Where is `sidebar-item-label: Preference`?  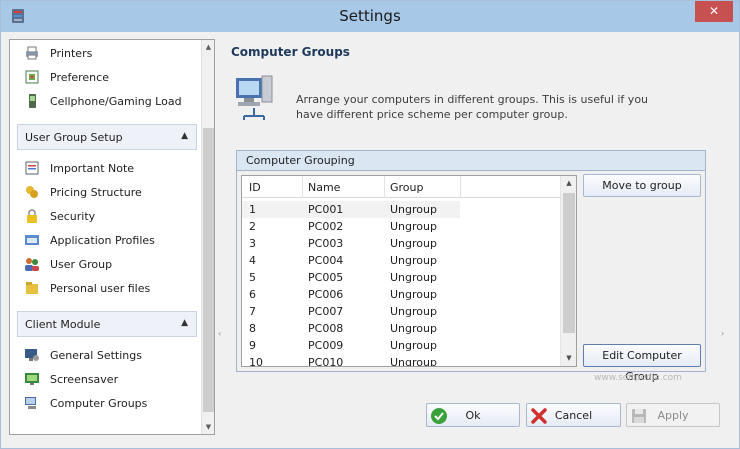
sidebar-item-label: Preference is located at coordinates (79, 77).